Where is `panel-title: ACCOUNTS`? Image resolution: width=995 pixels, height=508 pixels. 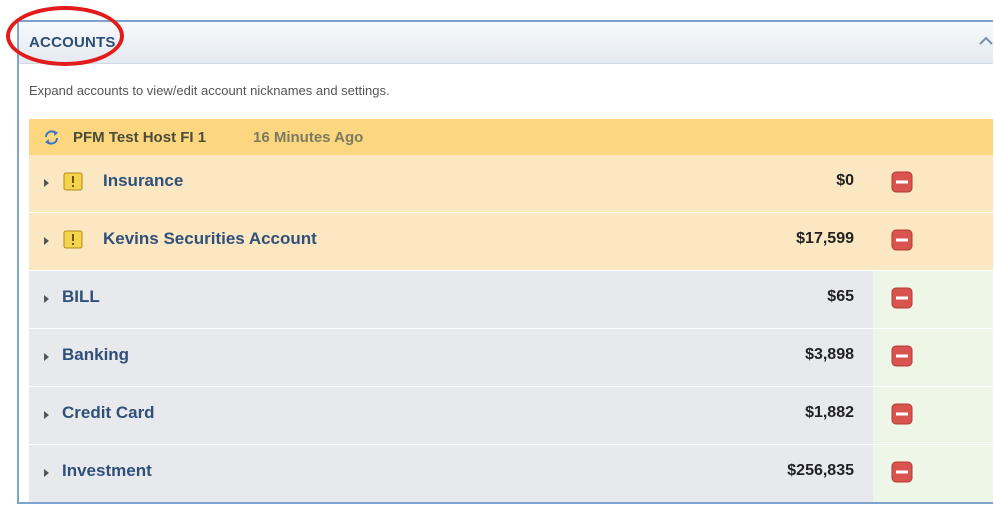 panel-title: ACCOUNTS is located at coordinates (72, 42).